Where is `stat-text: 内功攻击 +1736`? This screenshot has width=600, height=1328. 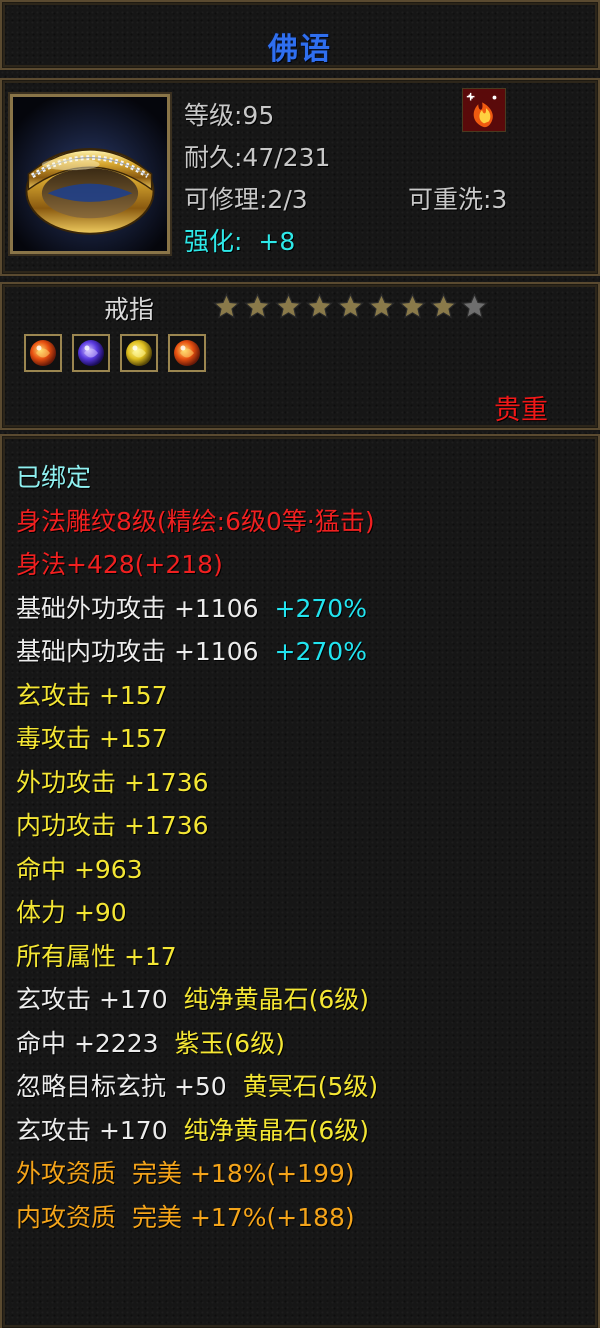 stat-text: 内功攻击 +1736 is located at coordinates (112, 825).